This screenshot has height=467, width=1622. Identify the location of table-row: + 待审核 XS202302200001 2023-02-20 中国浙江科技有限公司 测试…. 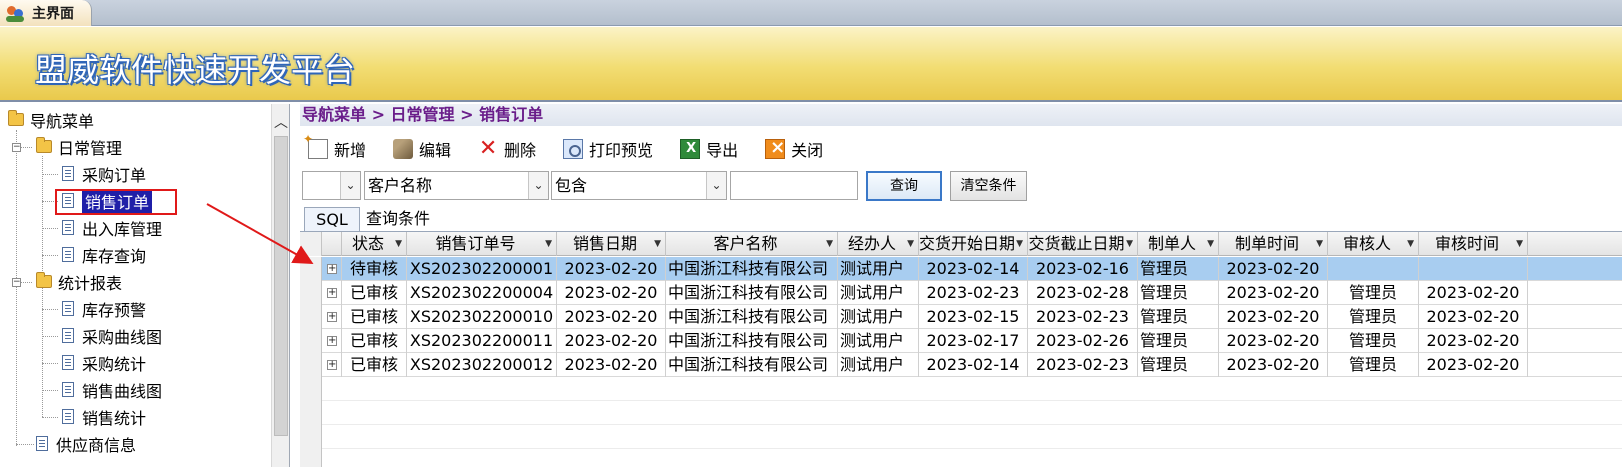
(961, 269).